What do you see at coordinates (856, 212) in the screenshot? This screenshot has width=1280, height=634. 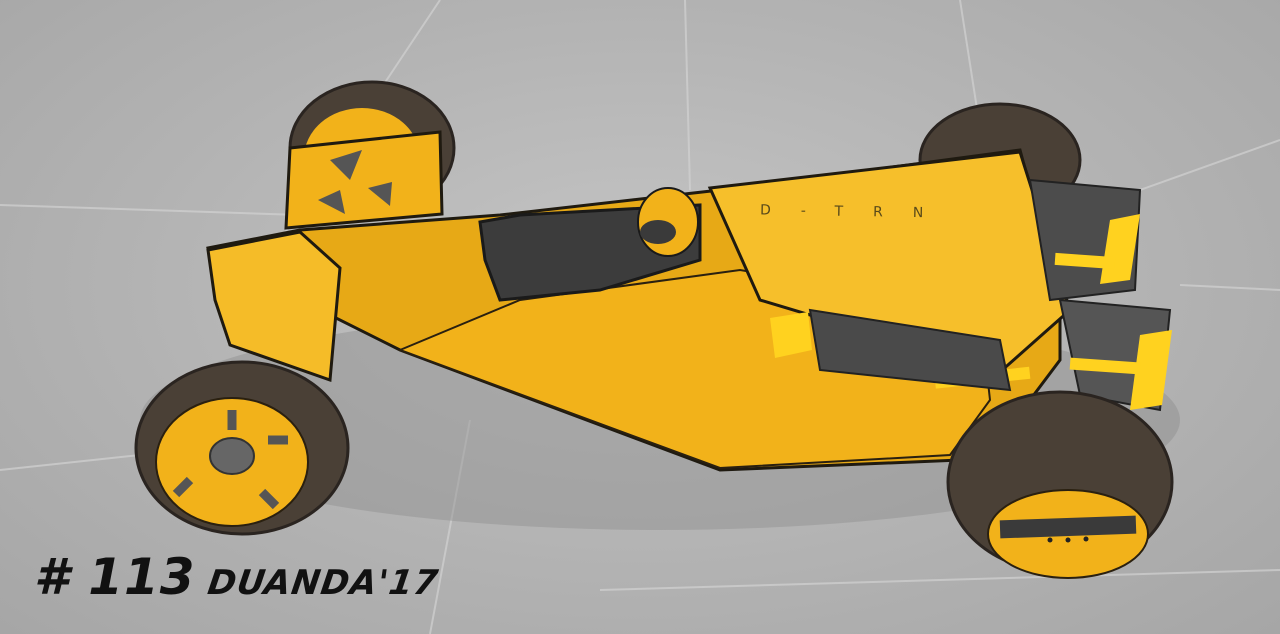 I see `car-body-lettering: D-TRN` at bounding box center [856, 212].